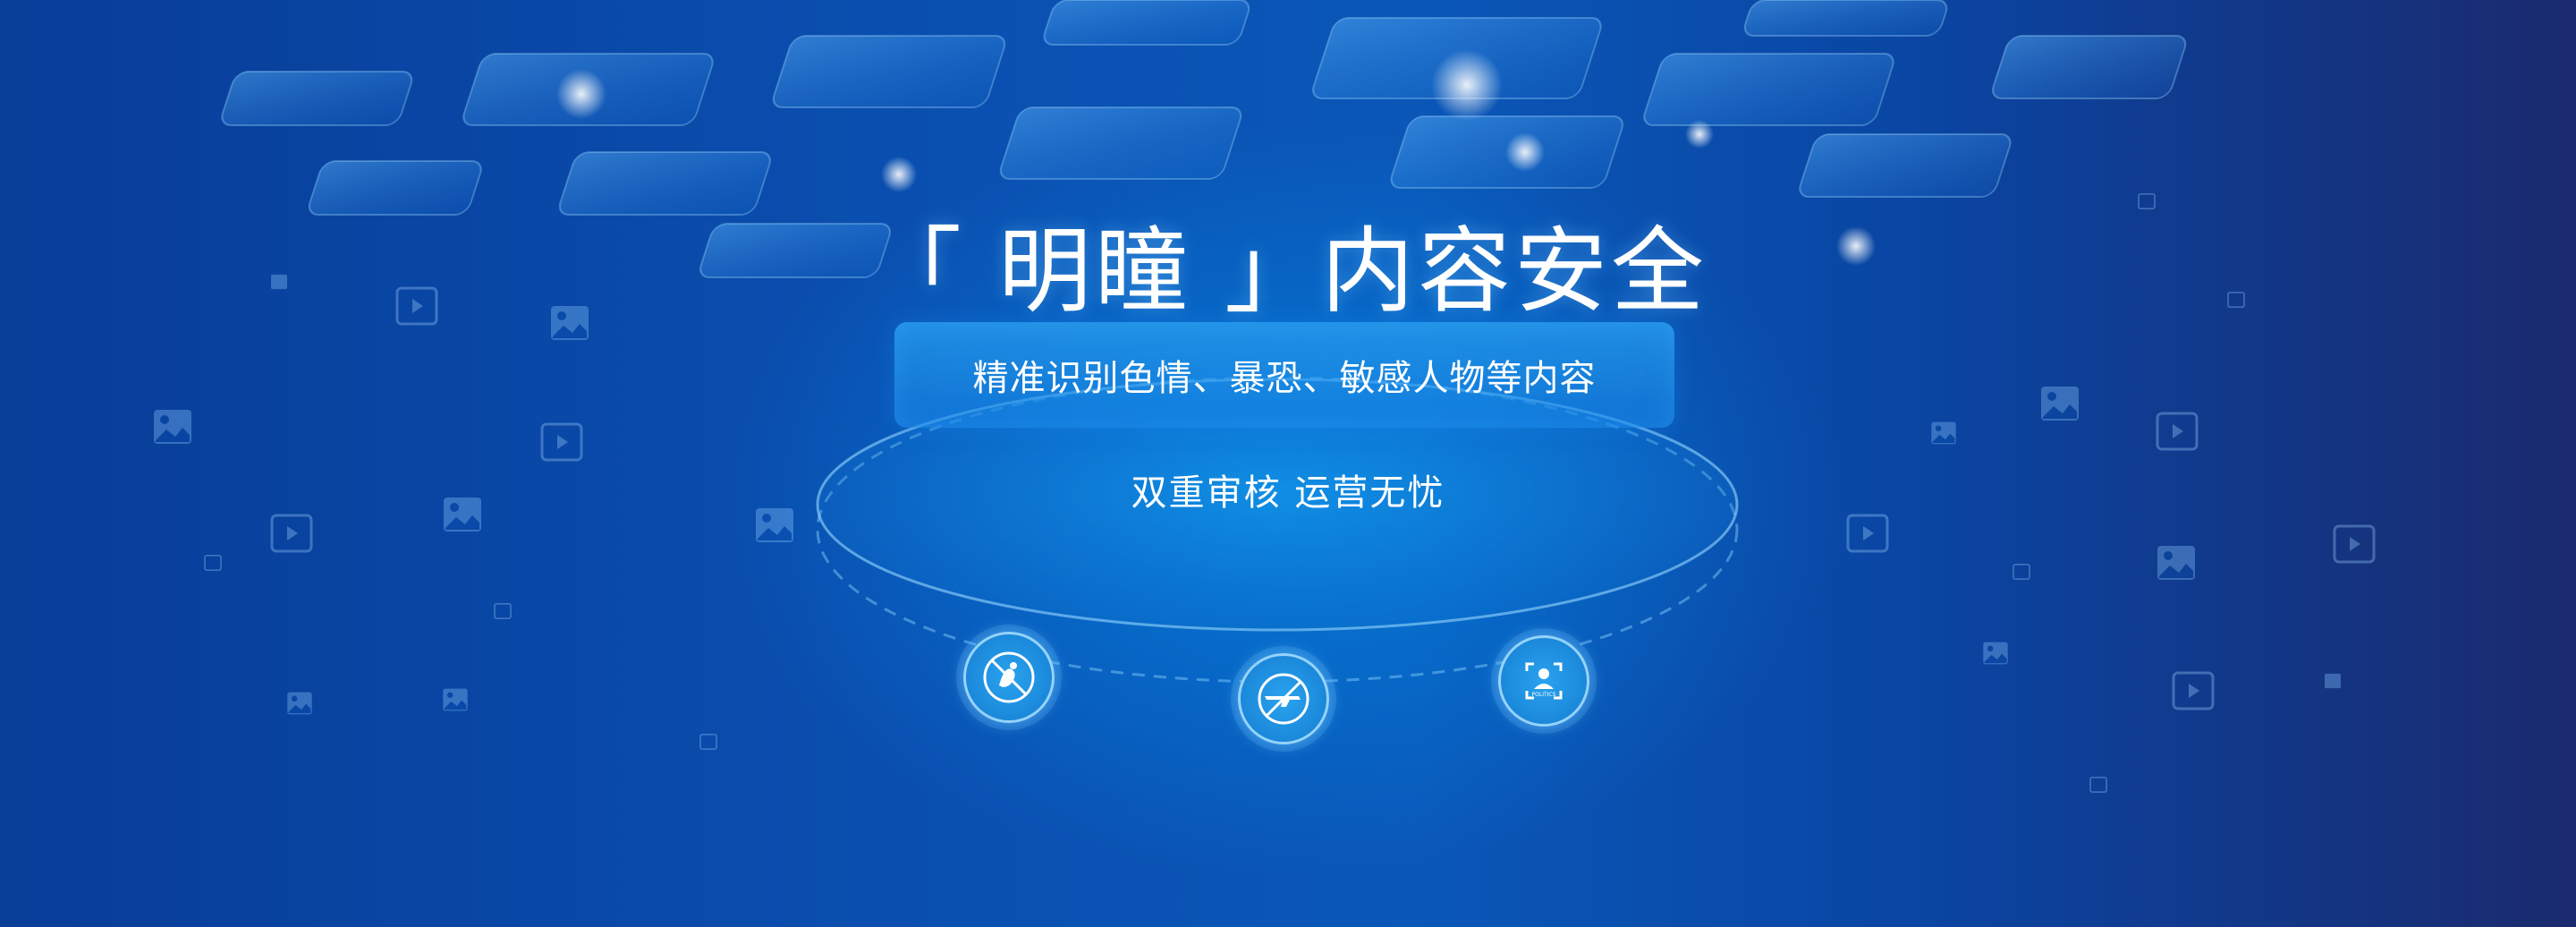  I want to click on no-weapon-icon, so click(1283, 699).